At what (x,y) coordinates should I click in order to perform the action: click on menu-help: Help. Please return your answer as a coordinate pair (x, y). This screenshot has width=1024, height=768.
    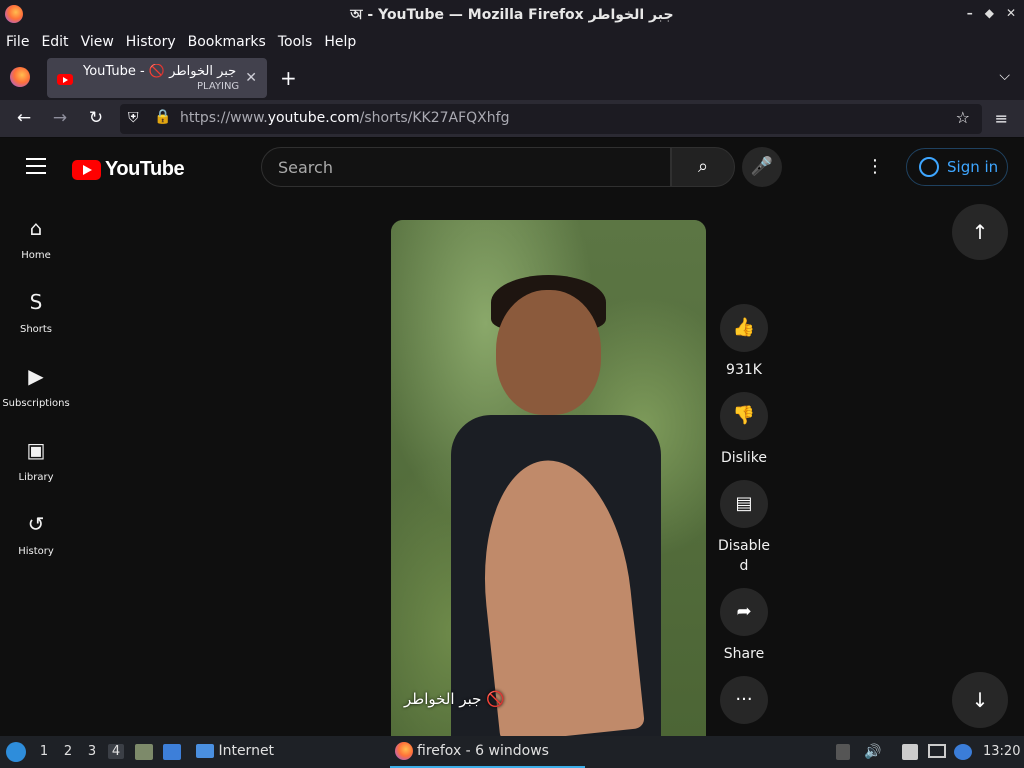
    Looking at the image, I should click on (340, 42).